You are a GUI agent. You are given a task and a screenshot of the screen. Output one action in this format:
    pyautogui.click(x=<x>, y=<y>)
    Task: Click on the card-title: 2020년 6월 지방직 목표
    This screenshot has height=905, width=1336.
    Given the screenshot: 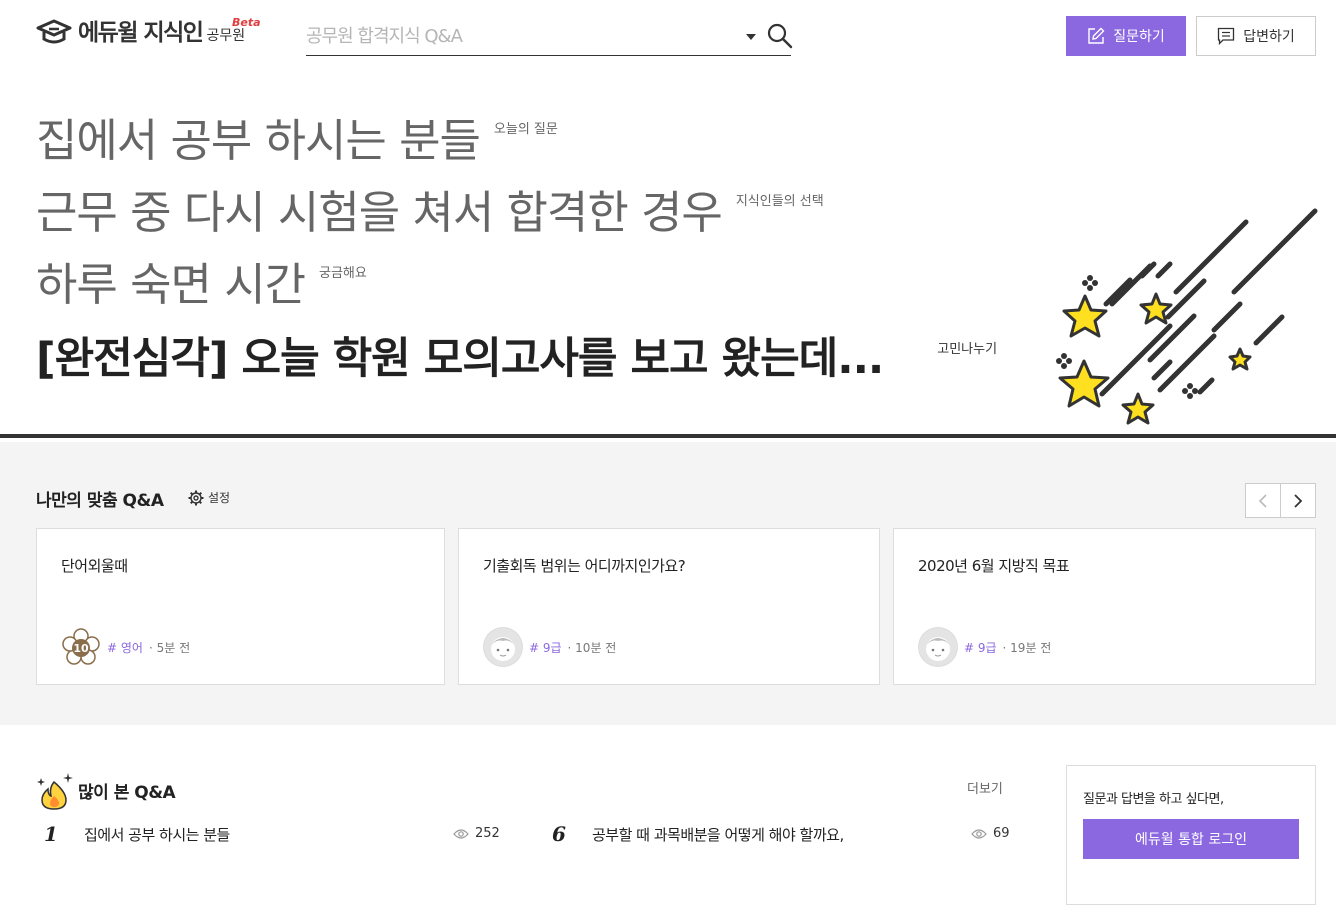 What is the action you would take?
    pyautogui.click(x=994, y=566)
    